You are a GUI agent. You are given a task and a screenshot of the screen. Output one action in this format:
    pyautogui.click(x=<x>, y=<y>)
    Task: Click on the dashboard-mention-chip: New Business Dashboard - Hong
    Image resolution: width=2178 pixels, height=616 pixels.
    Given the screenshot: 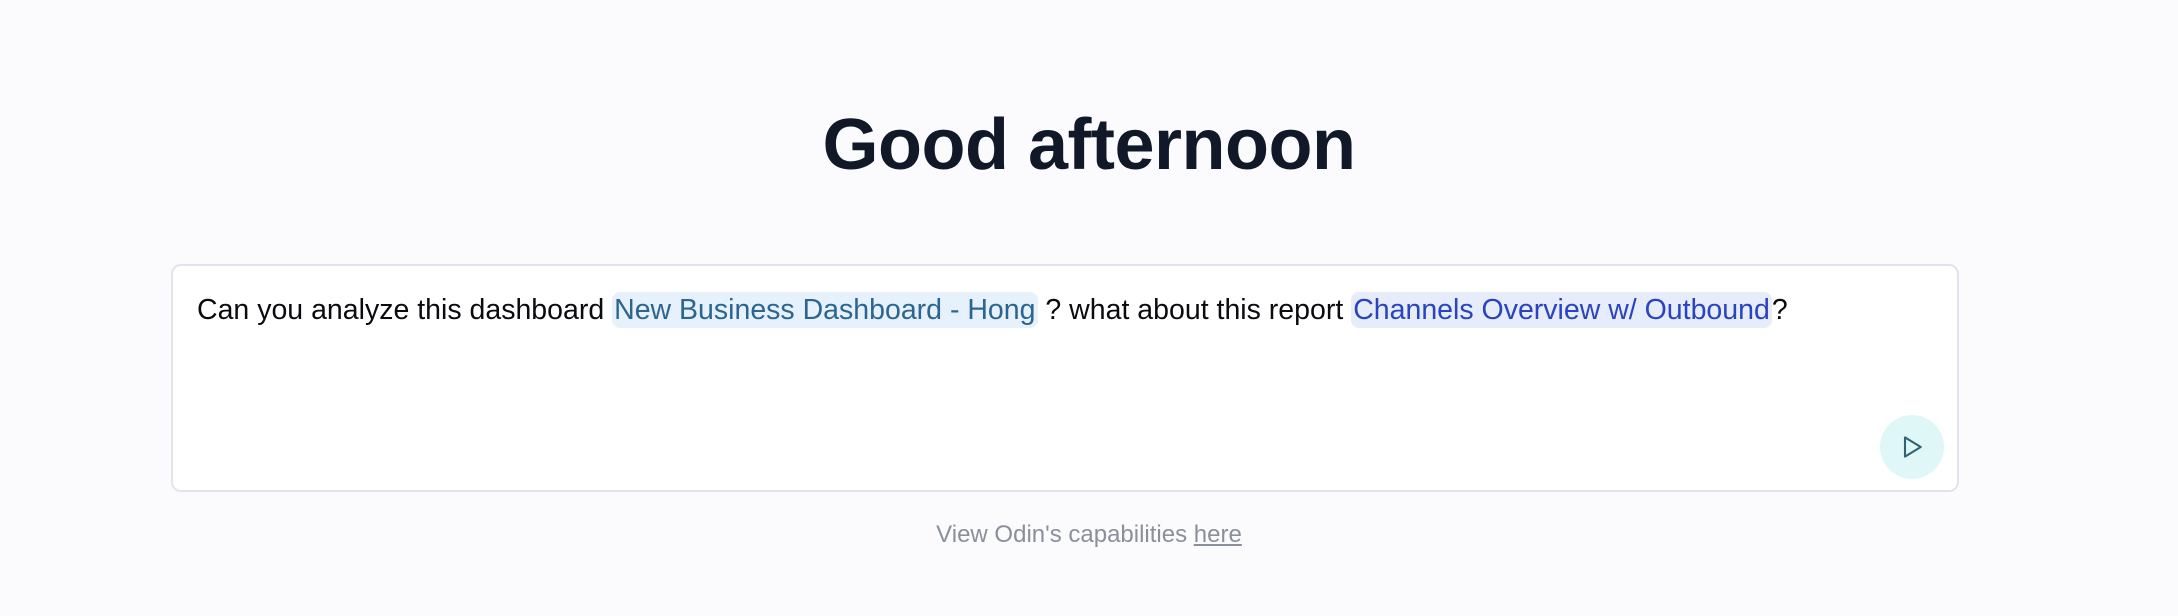 What is the action you would take?
    pyautogui.click(x=825, y=310)
    